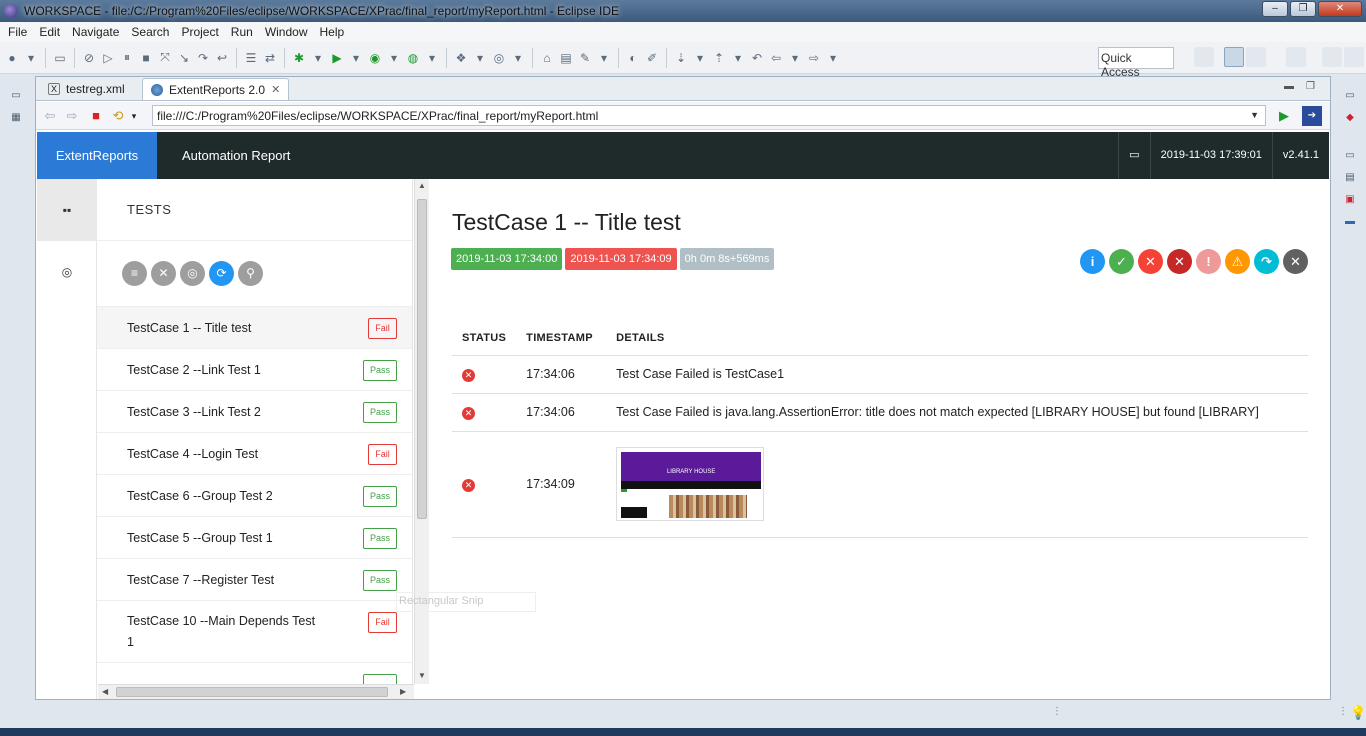 The width and height of the screenshot is (1366, 736). Describe the element at coordinates (1234, 57) in the screenshot. I see `java-perspective-icon` at that location.